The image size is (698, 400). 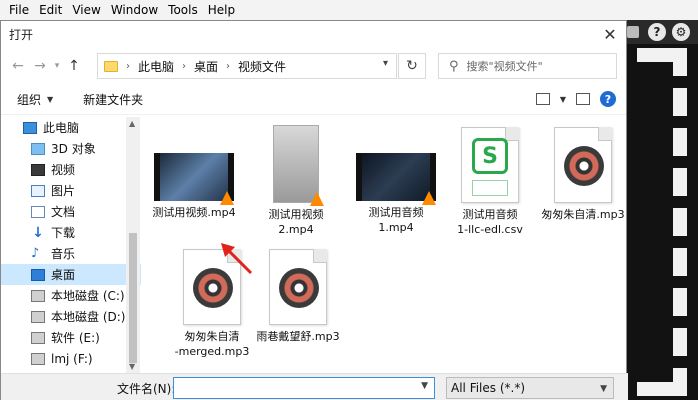 What do you see at coordinates (38, 190) in the screenshot?
I see `pictures-icon` at bounding box center [38, 190].